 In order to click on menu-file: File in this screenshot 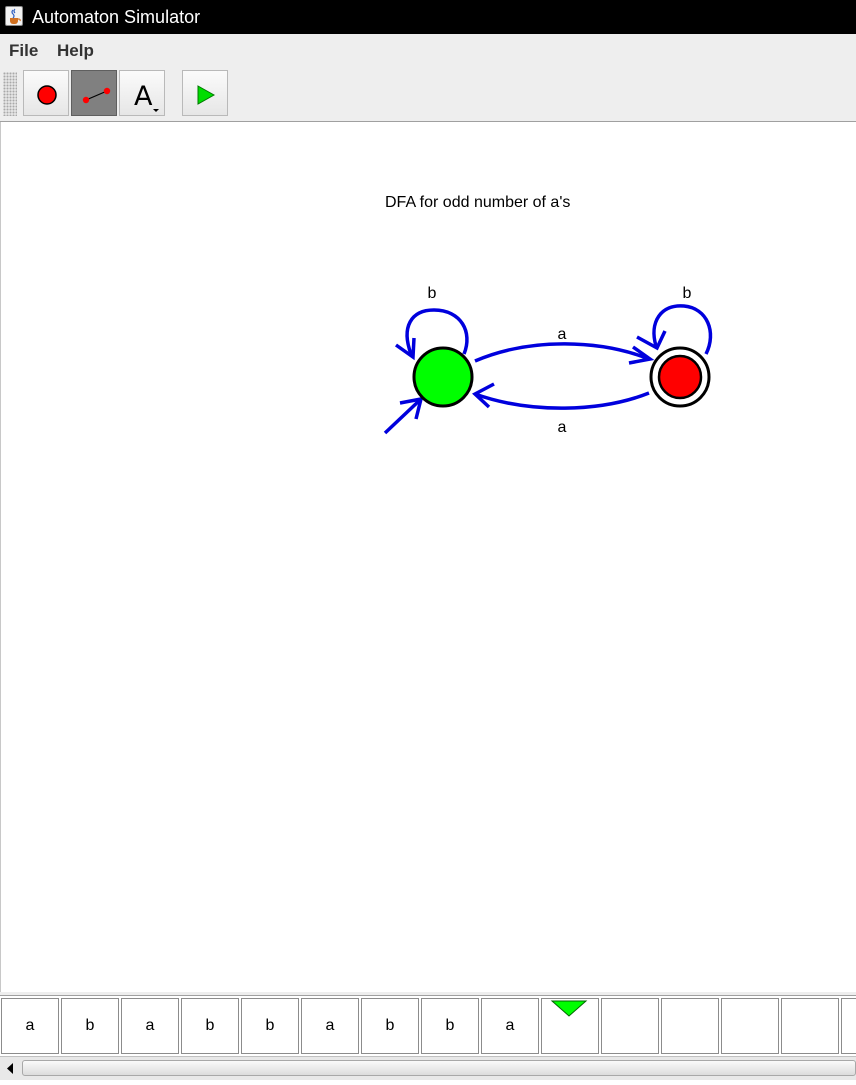, I will do `click(23, 51)`.